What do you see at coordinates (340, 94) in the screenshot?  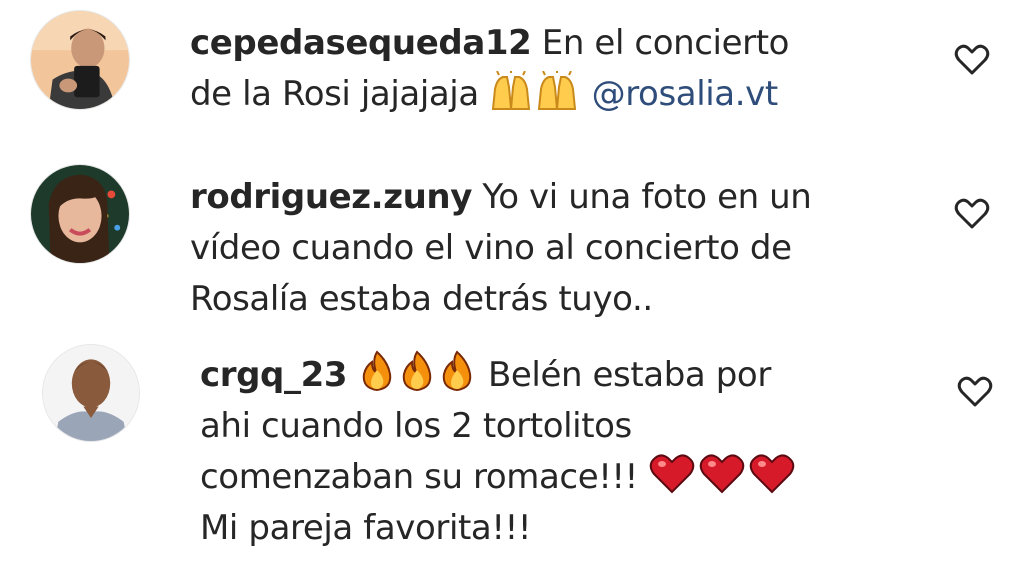 I see `comment-text-segment: de la Rosi jajajaja` at bounding box center [340, 94].